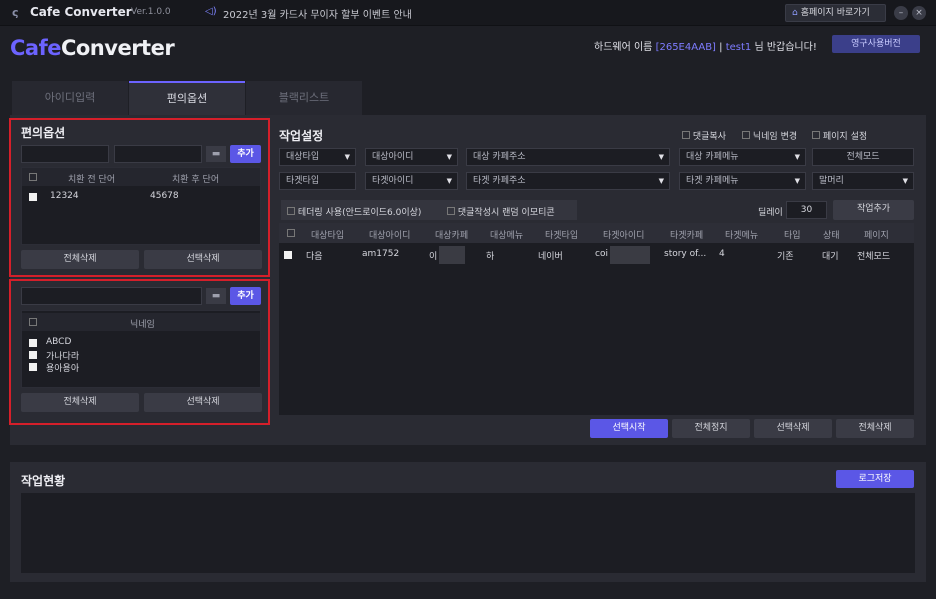 This screenshot has height=599, width=936. Describe the element at coordinates (712, 181) in the screenshot. I see `cafe-menu-value: 타겟 카페메뉴` at that location.